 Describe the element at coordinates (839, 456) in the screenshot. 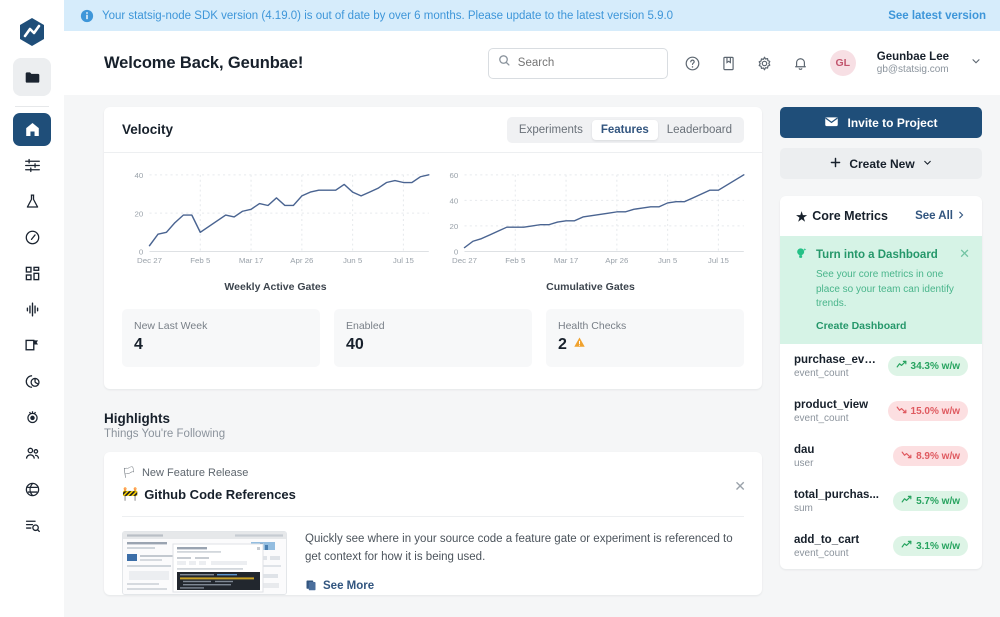

I see `metric-info: dau user` at that location.